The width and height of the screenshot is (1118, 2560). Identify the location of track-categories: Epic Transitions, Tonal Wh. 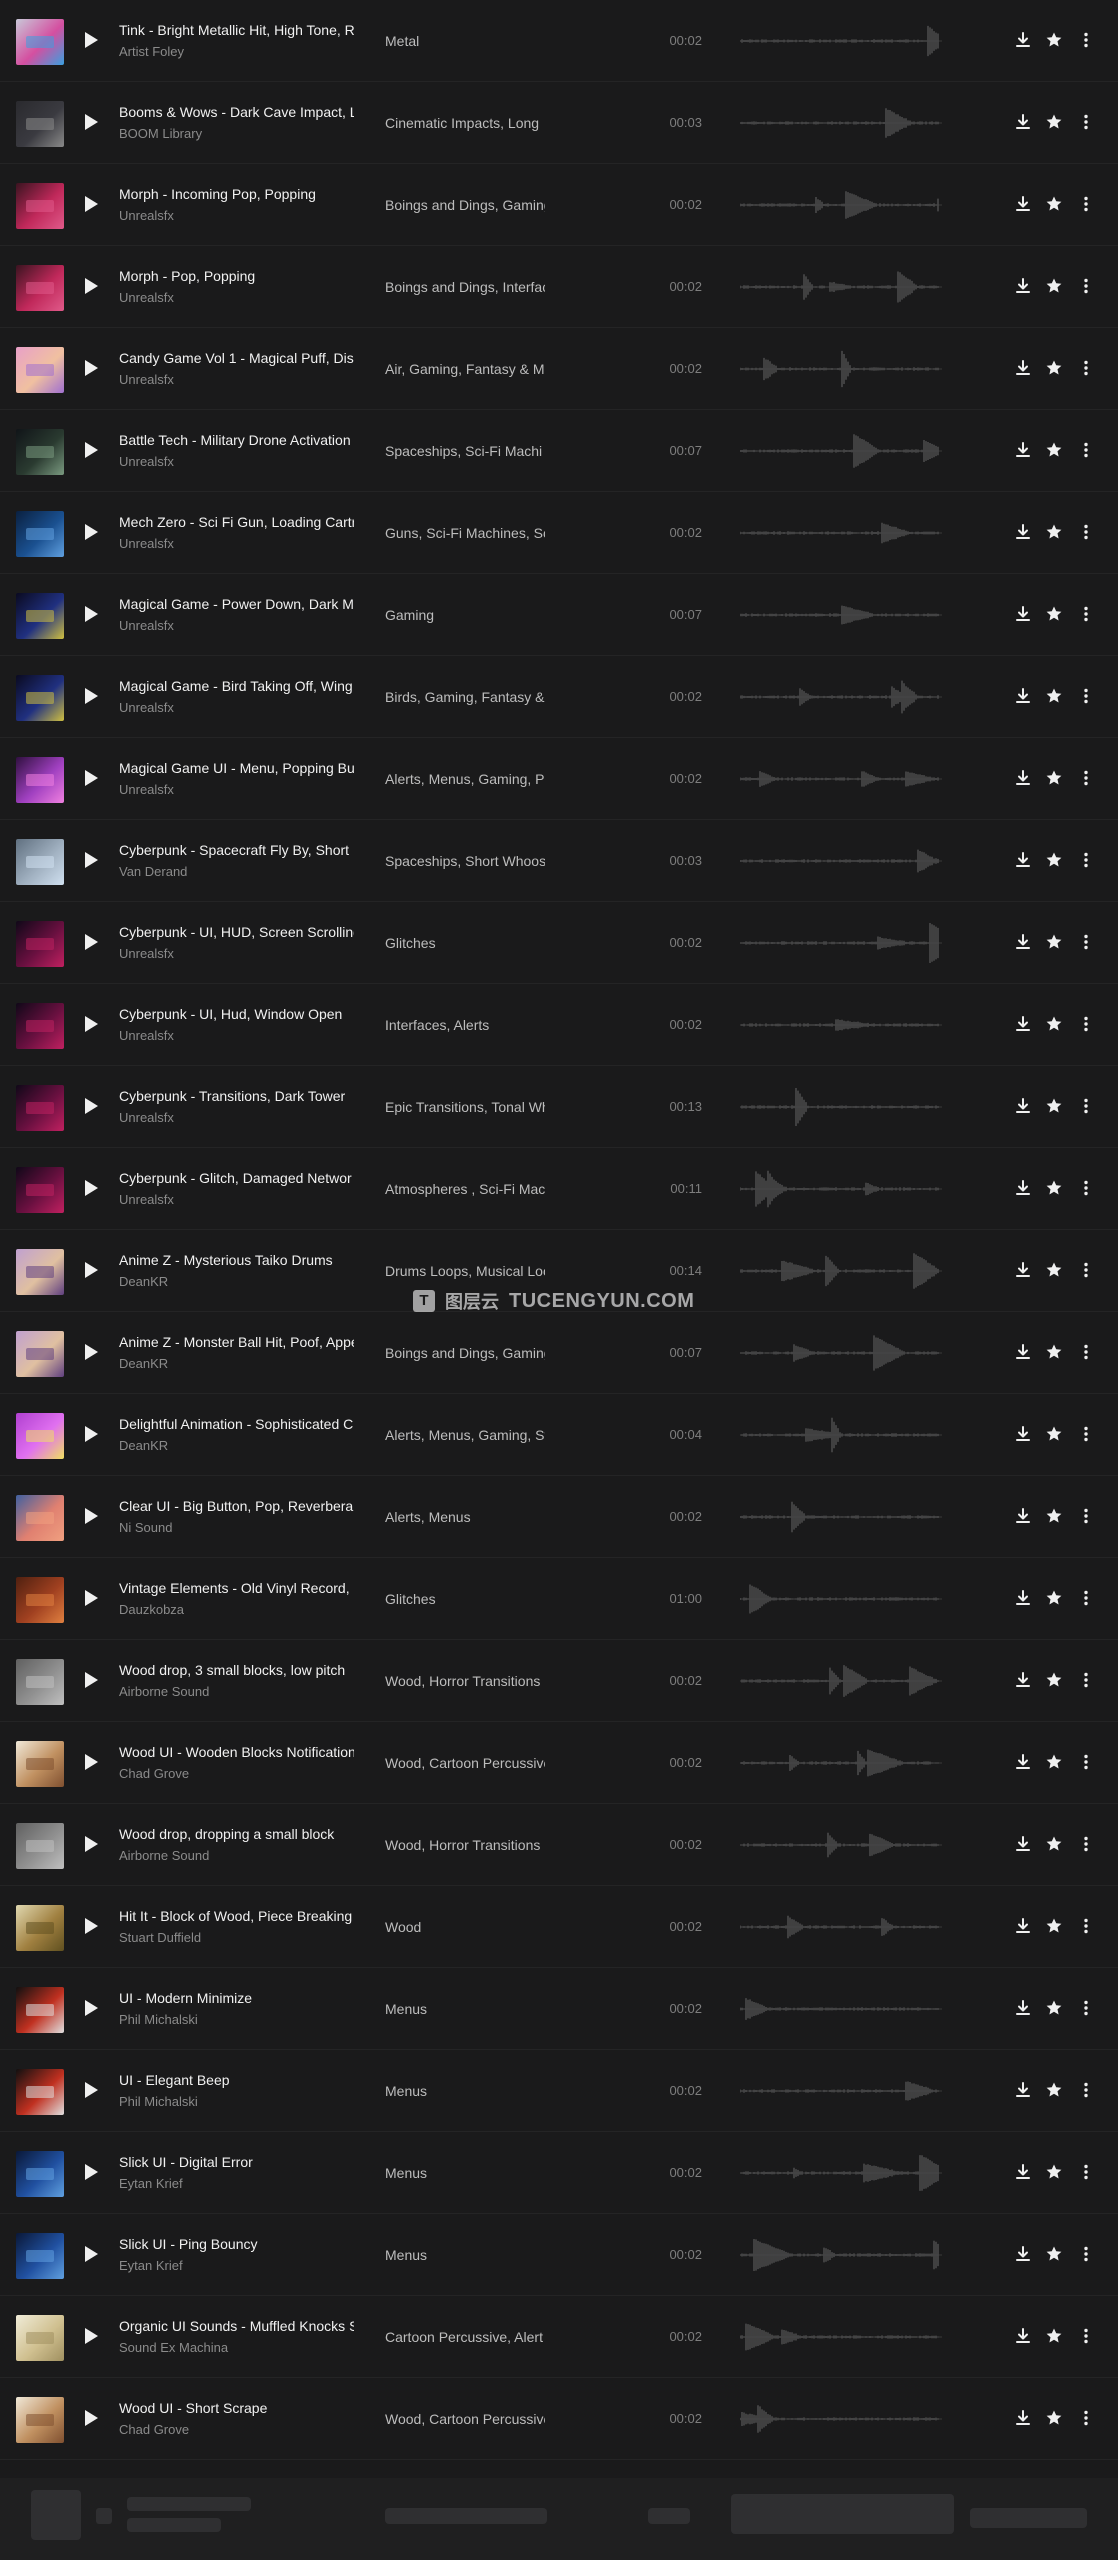
(465, 1107).